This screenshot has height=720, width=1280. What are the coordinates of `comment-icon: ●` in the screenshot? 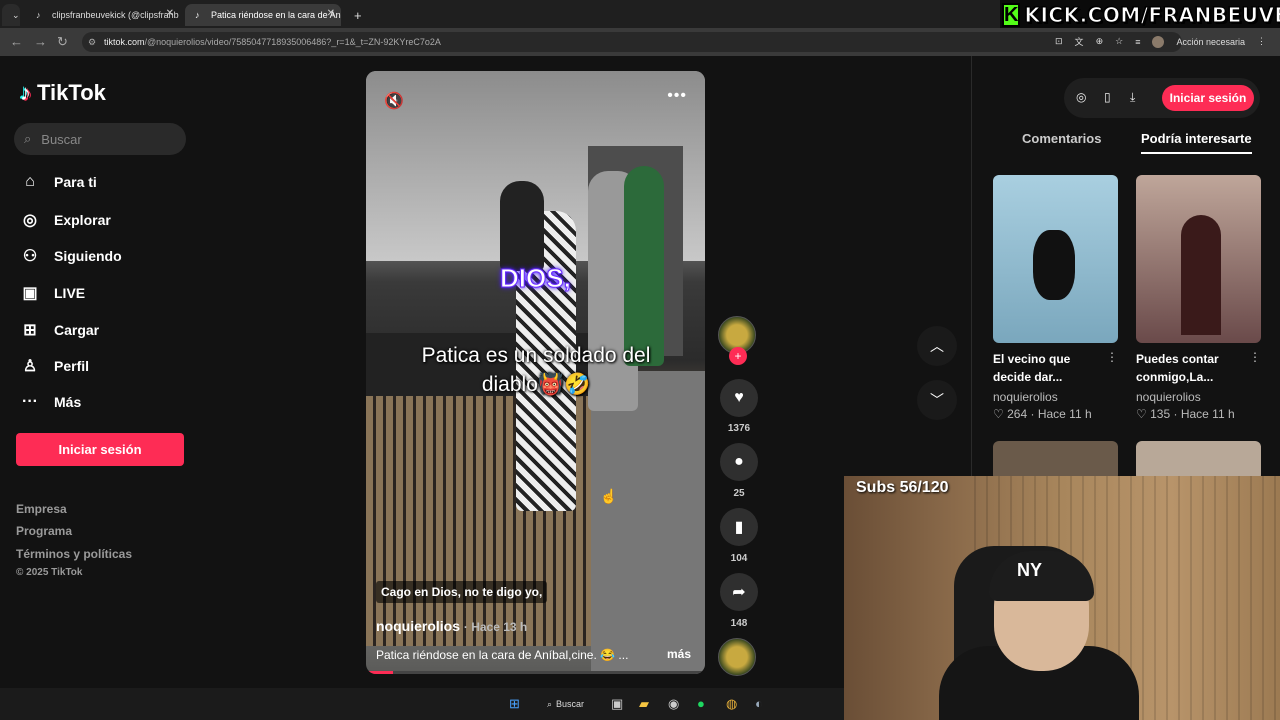 It's located at (739, 461).